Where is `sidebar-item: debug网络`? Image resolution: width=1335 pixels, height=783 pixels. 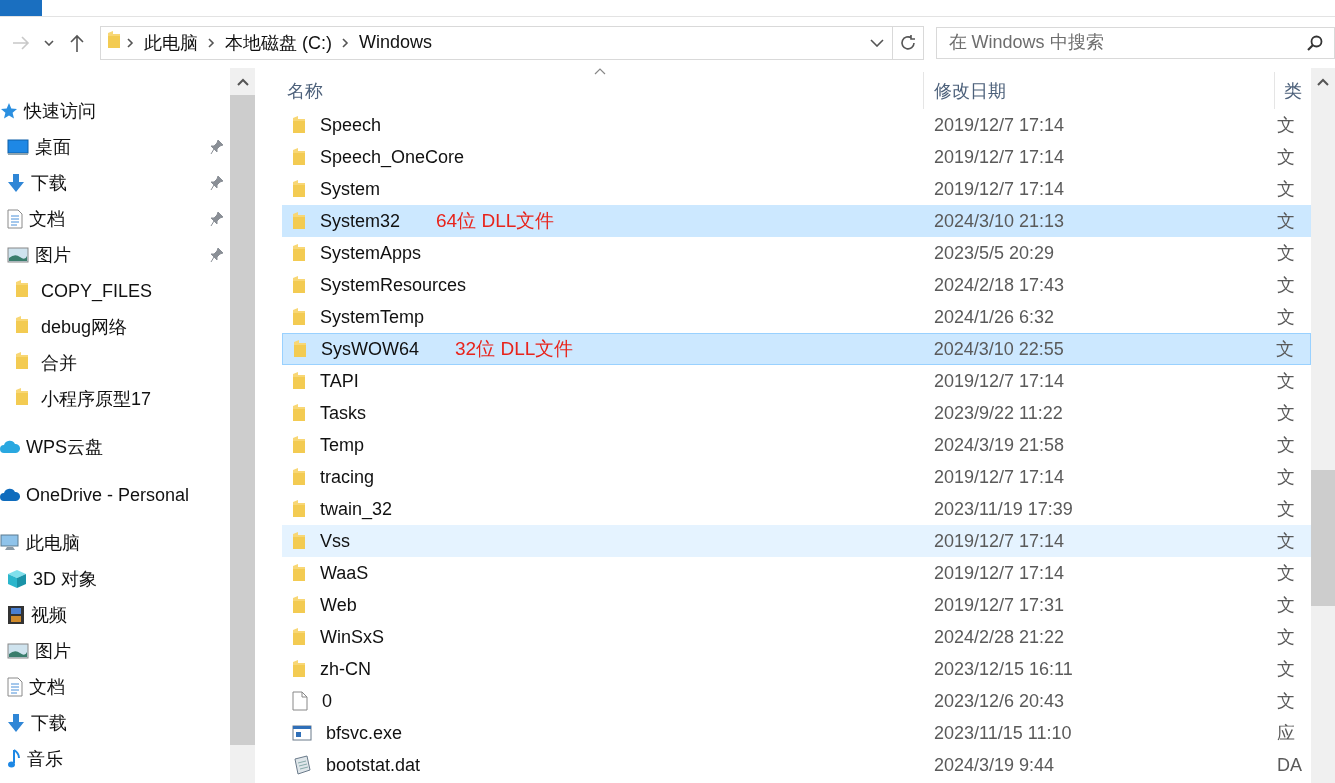
sidebar-item: debug网络 is located at coordinates (115, 327).